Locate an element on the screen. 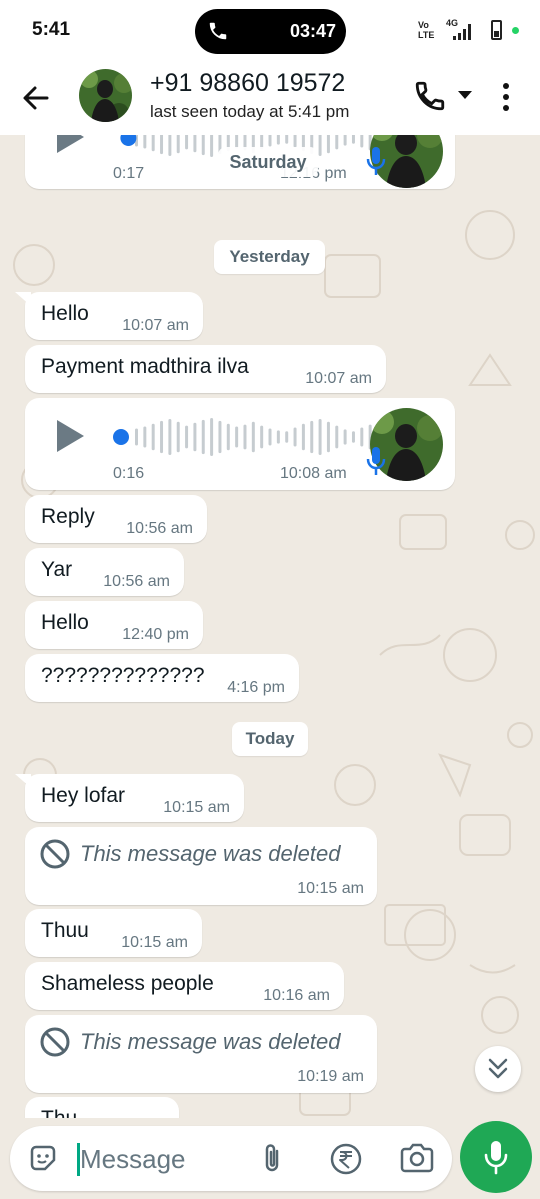 The height and width of the screenshot is (1199, 540). privacy-indicator-dot is located at coordinates (515, 30).